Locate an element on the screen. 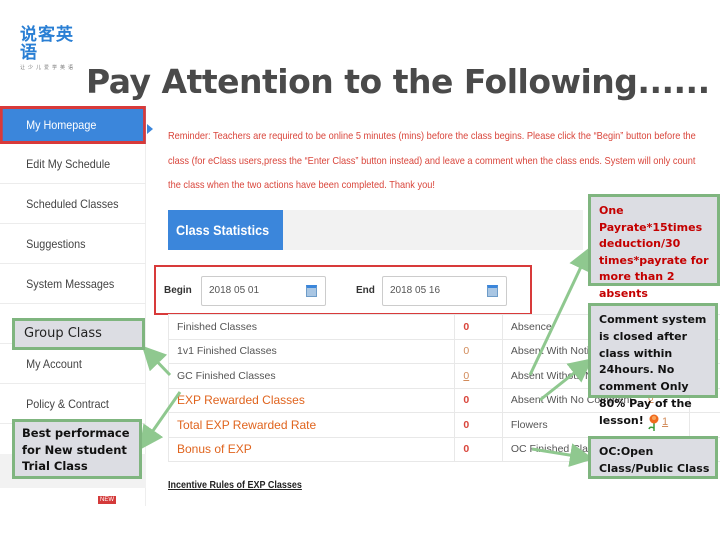  brand-logo: 说客英语 让少儿爱学英语 is located at coordinates (50, 48).